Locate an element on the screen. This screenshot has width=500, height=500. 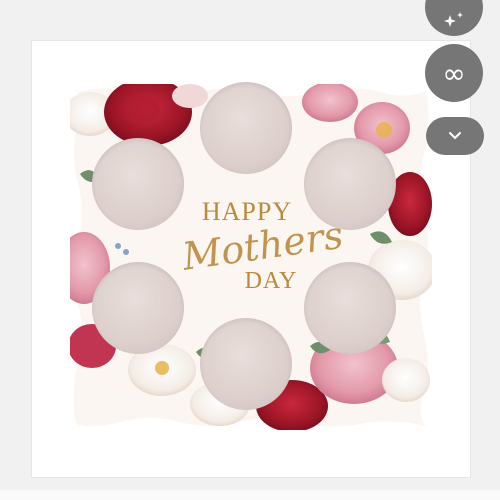
cupcake-hole-lower-right is located at coordinates (350, 308).